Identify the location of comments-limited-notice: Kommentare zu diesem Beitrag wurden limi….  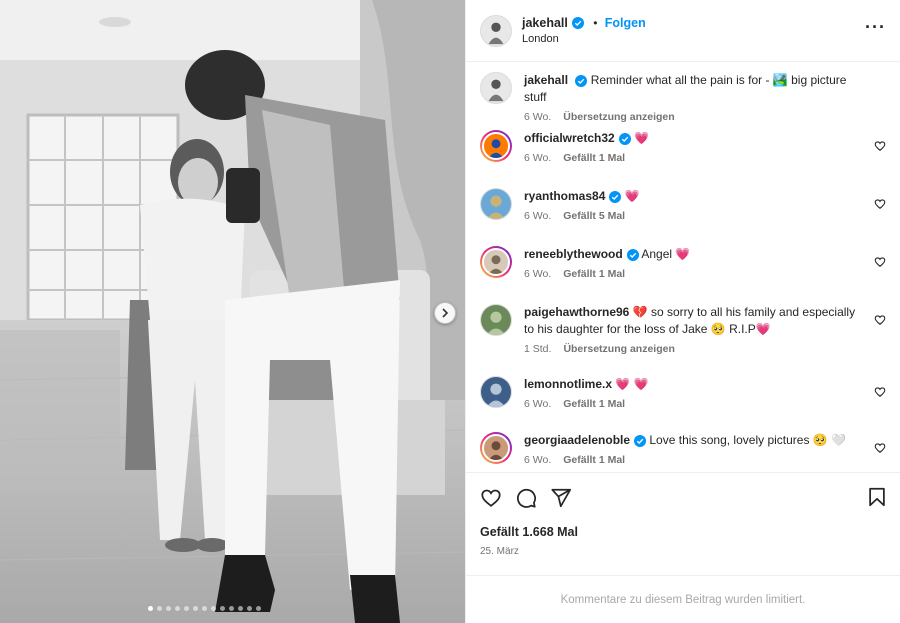
(683, 599).